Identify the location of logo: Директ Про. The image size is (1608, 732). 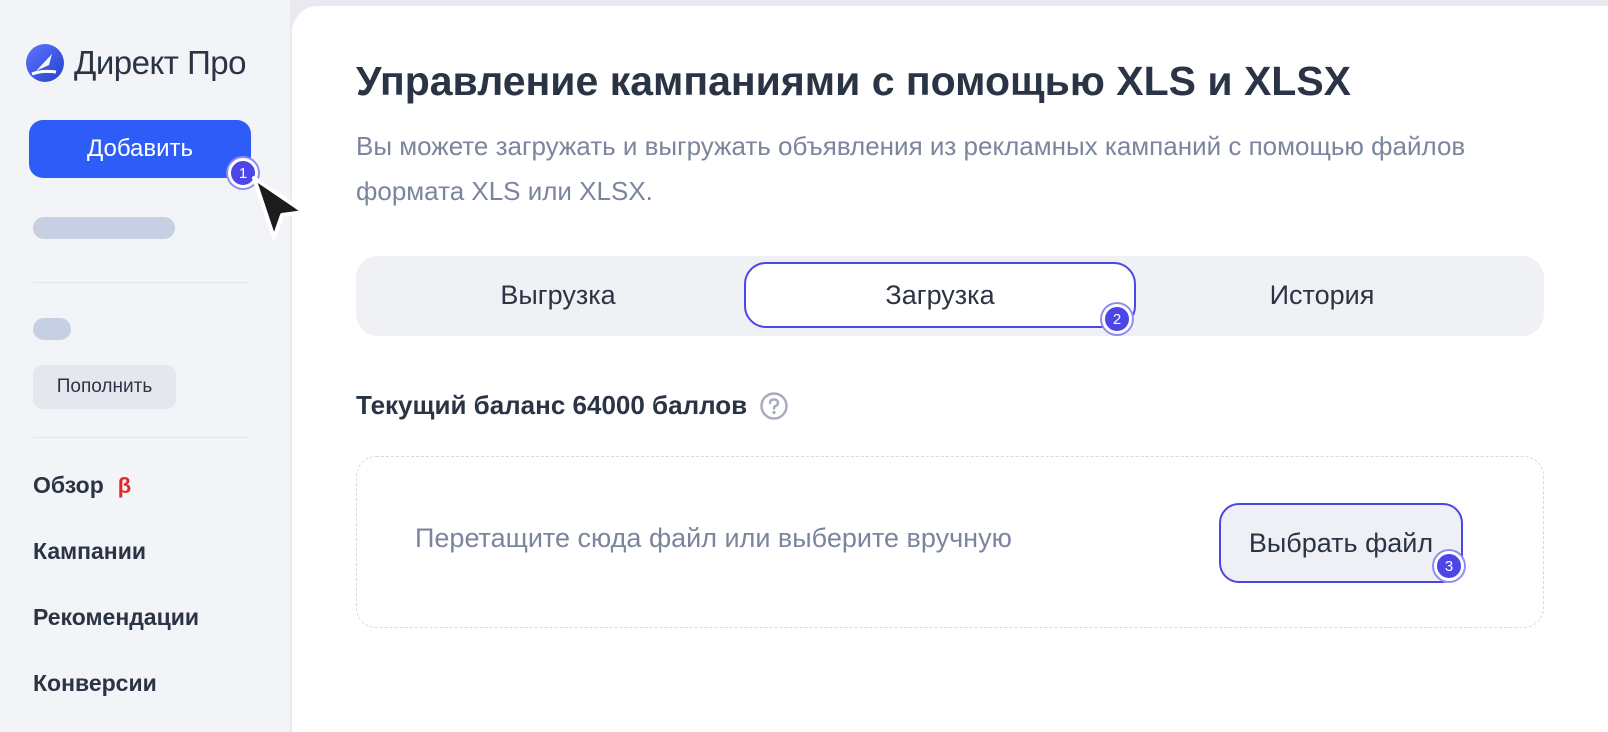
(136, 63).